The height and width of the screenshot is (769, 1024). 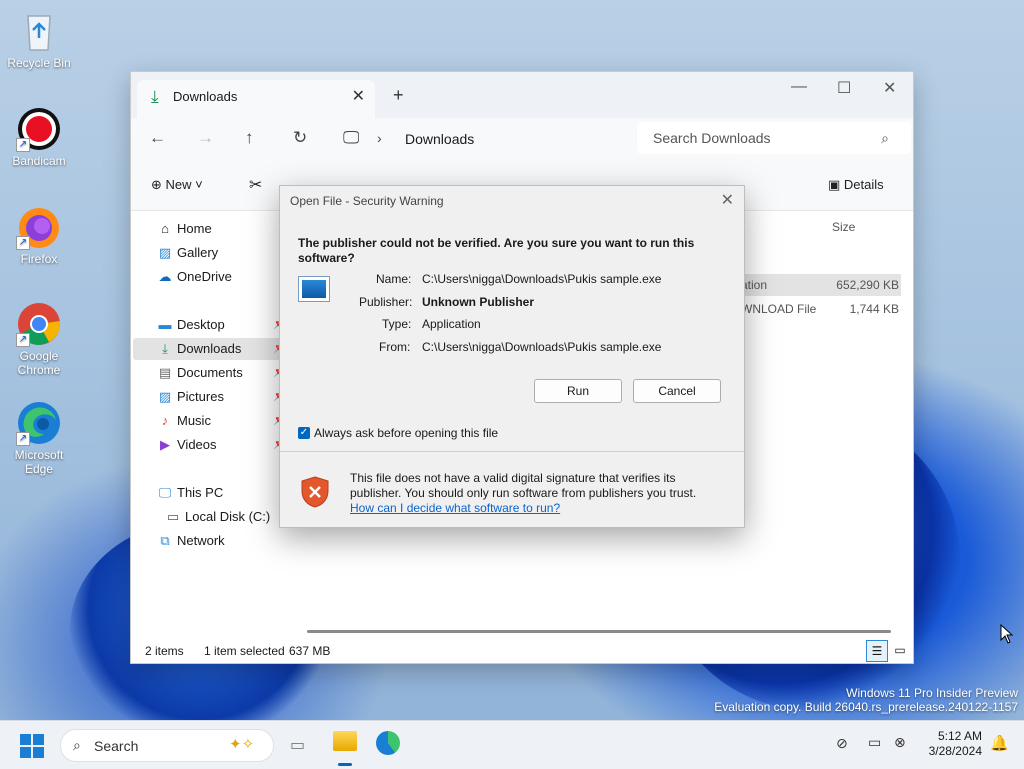 What do you see at coordinates (874, 742) in the screenshot?
I see `display-icon: ▭` at bounding box center [874, 742].